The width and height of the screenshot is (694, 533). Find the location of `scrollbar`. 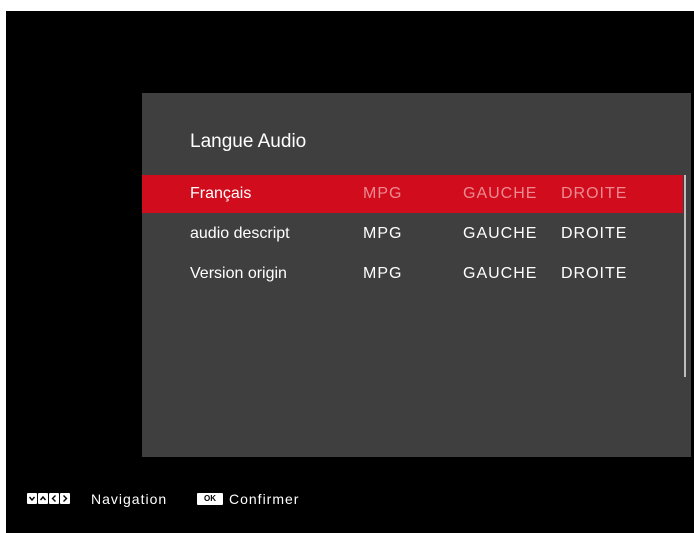

scrollbar is located at coordinates (685, 276).